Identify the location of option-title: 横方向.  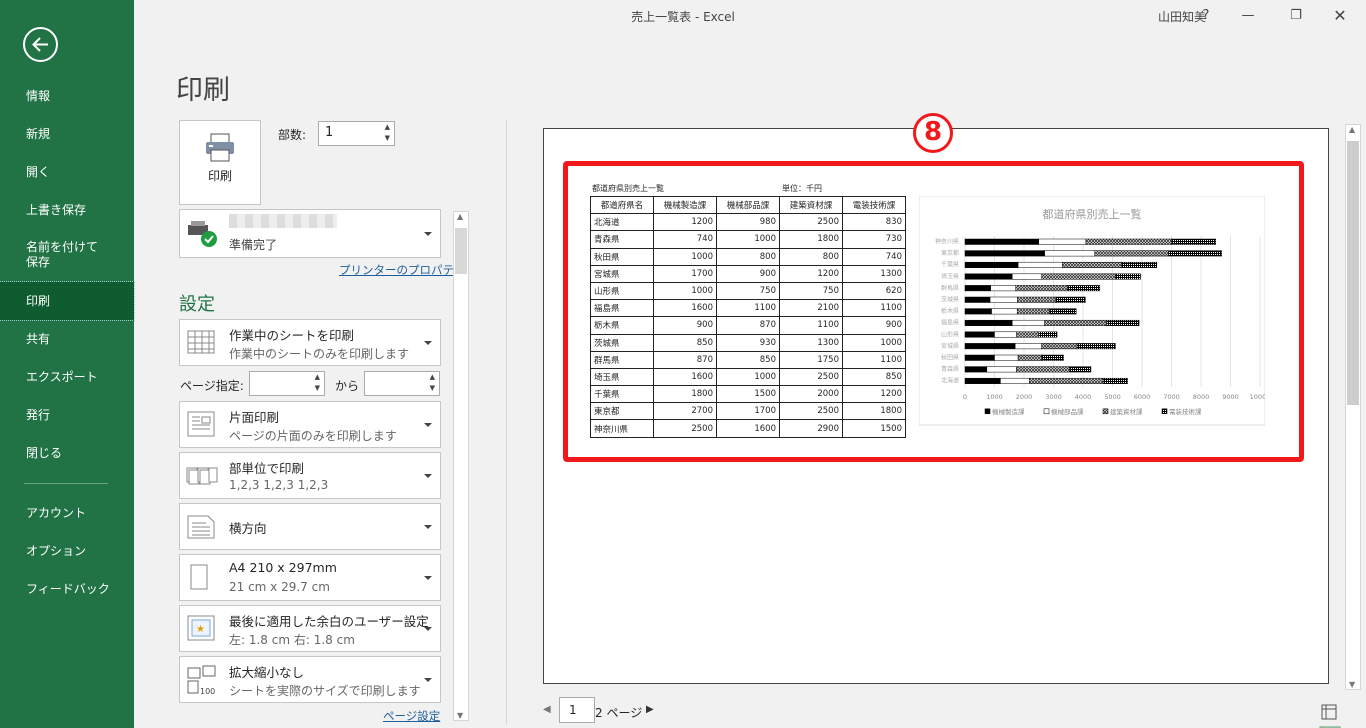
(248, 528).